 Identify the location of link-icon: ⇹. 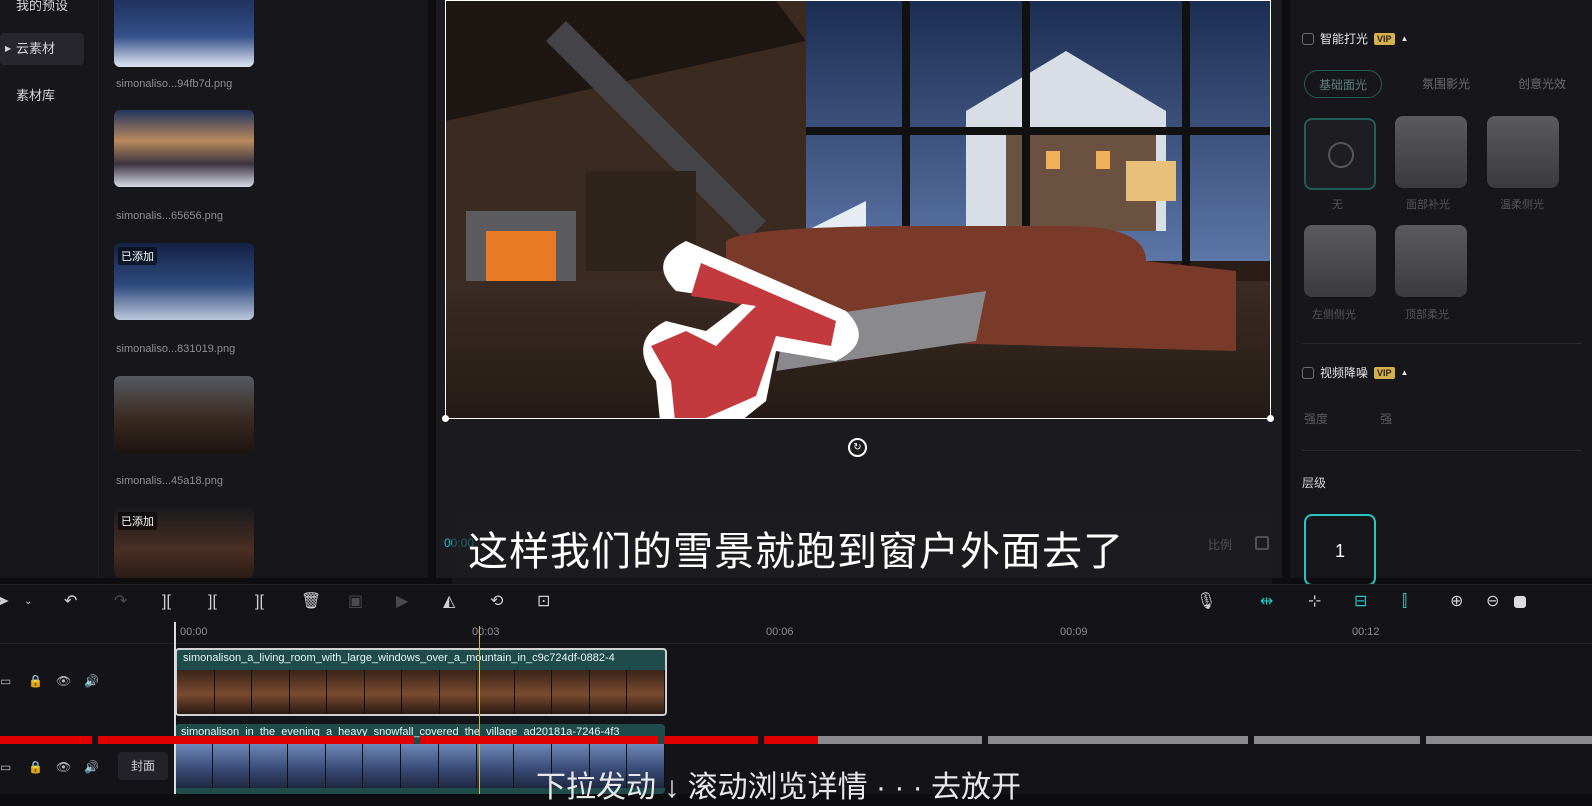
(1266, 602).